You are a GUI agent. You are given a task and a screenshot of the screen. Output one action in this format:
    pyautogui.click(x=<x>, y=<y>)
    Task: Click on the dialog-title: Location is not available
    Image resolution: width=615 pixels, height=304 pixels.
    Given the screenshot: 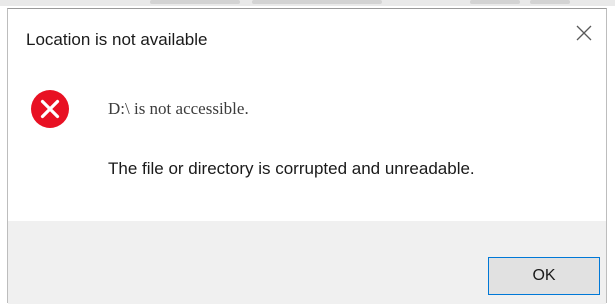 What is the action you would take?
    pyautogui.click(x=117, y=39)
    